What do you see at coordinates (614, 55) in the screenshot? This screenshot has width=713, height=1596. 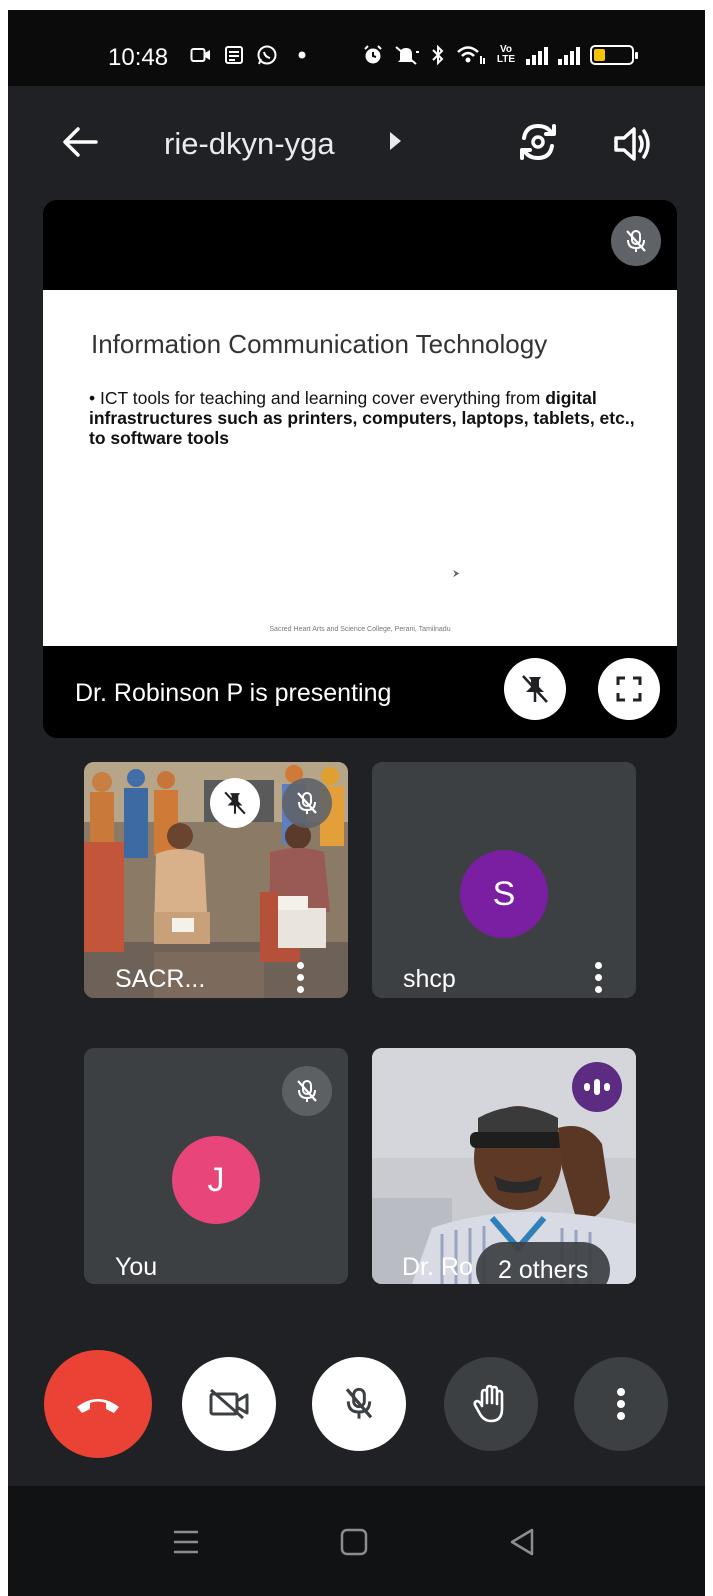 I see `battery-icon` at bounding box center [614, 55].